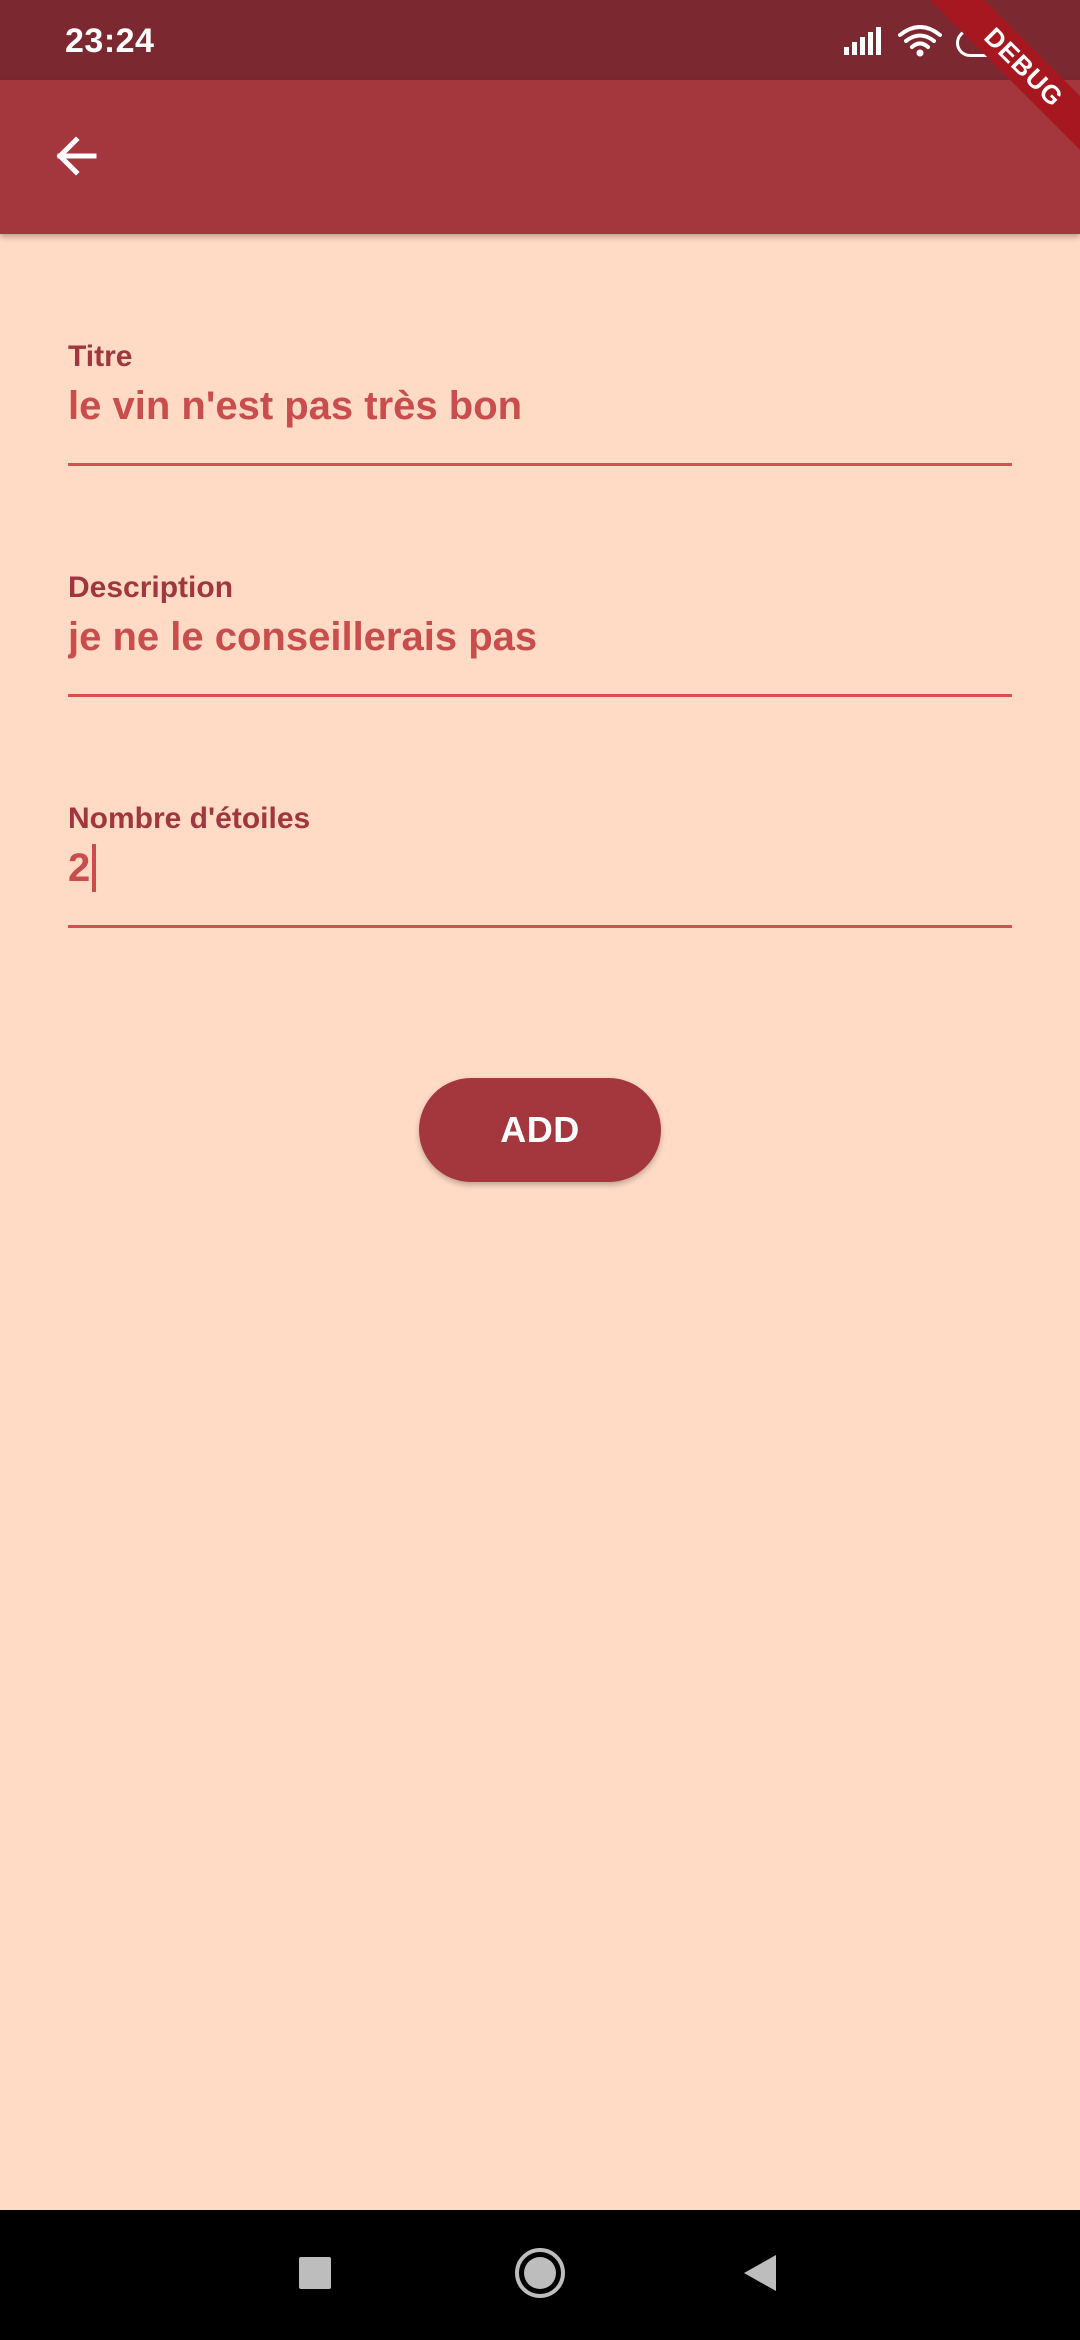  I want to click on recents-square-icon, so click(315, 2275).